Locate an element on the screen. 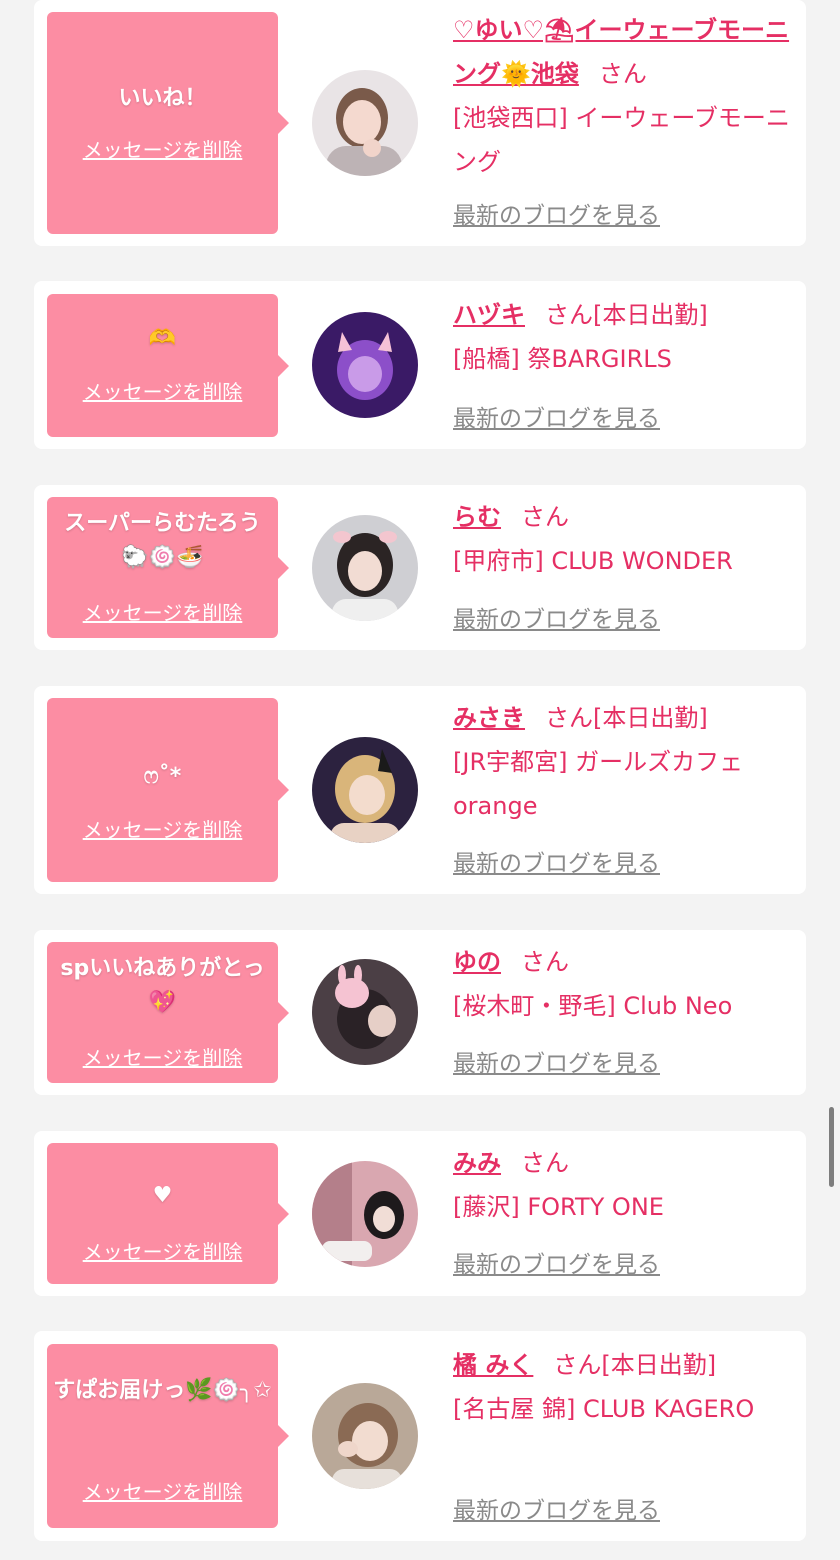  item-info: 橘 みく さん[本日出勤] [名古屋 錦] CLUB KAGERO is located at coordinates (623, 1387).